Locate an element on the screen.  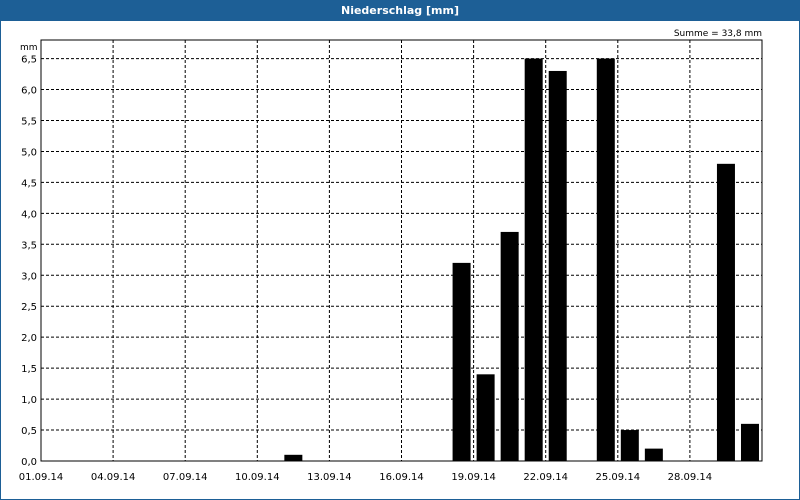
x-tick-label: 13.09.14 is located at coordinates (329, 477).